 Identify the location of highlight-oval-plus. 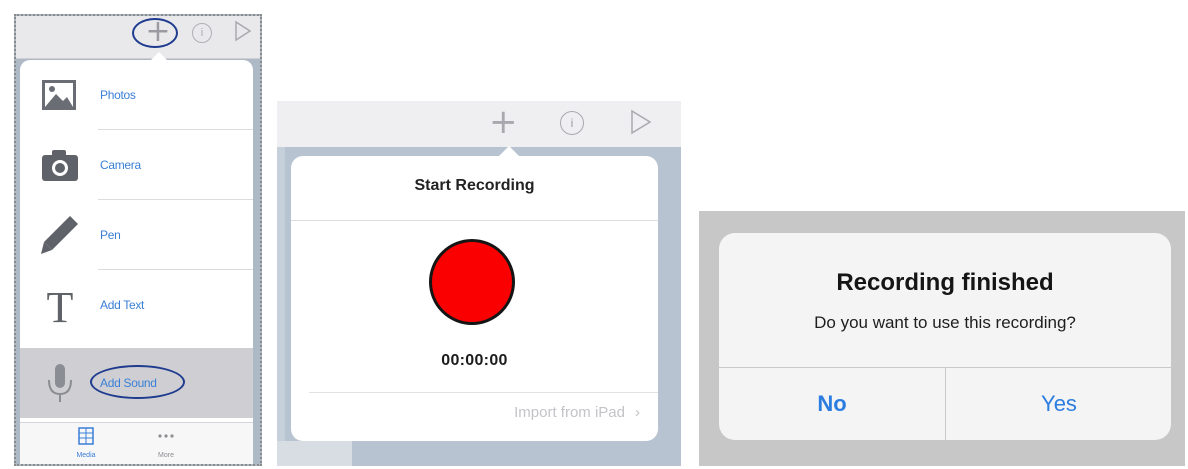
(155, 33).